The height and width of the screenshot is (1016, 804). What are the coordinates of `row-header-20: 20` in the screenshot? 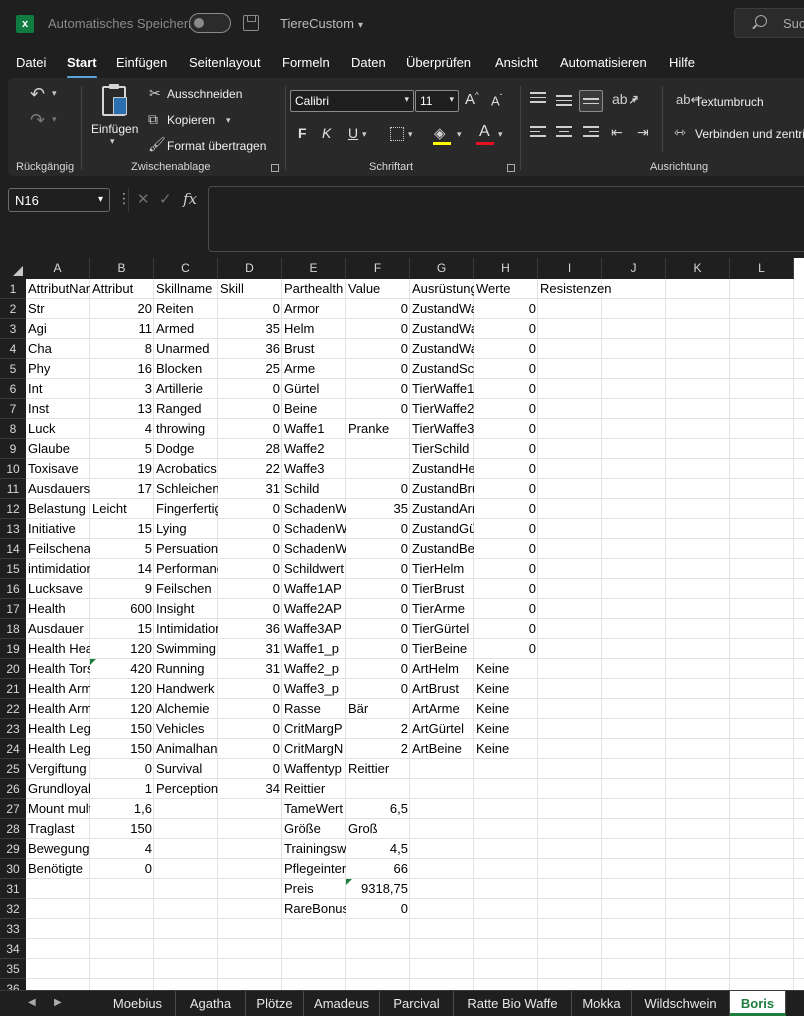 It's located at (13, 669).